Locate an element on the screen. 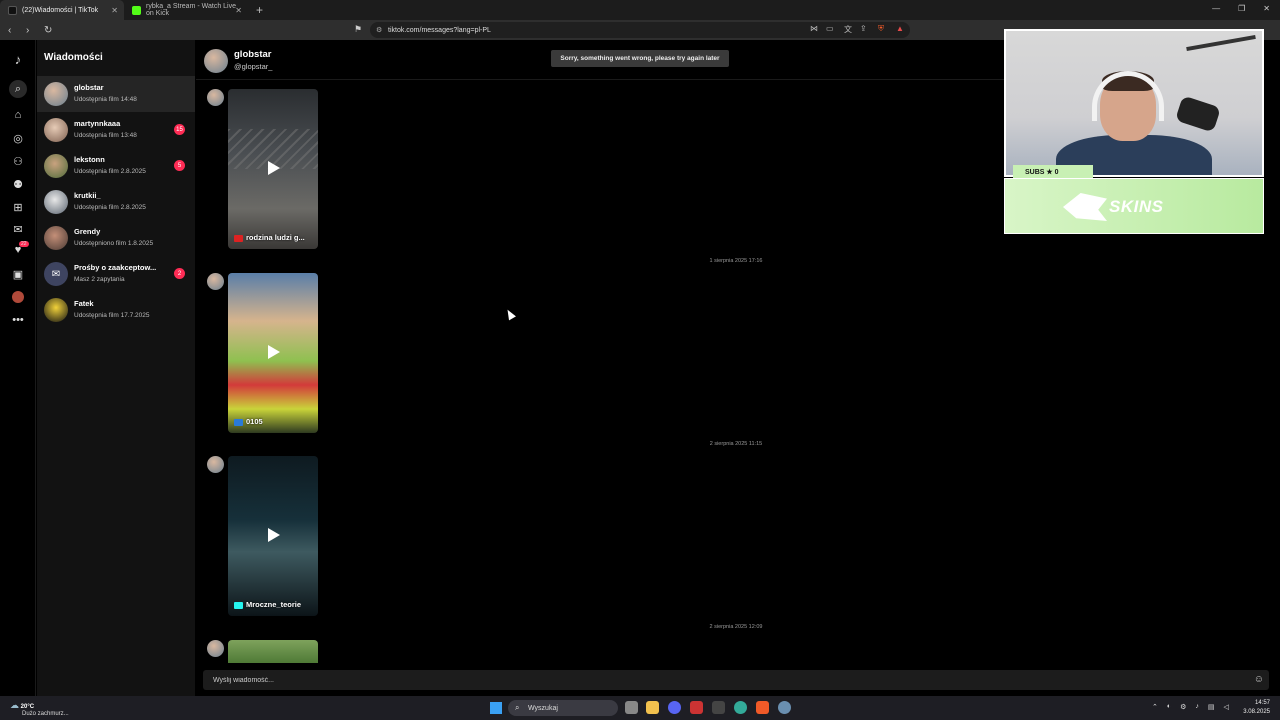  message-timestamp: 1 sierpnia 2025 17:16 is located at coordinates (736, 261).